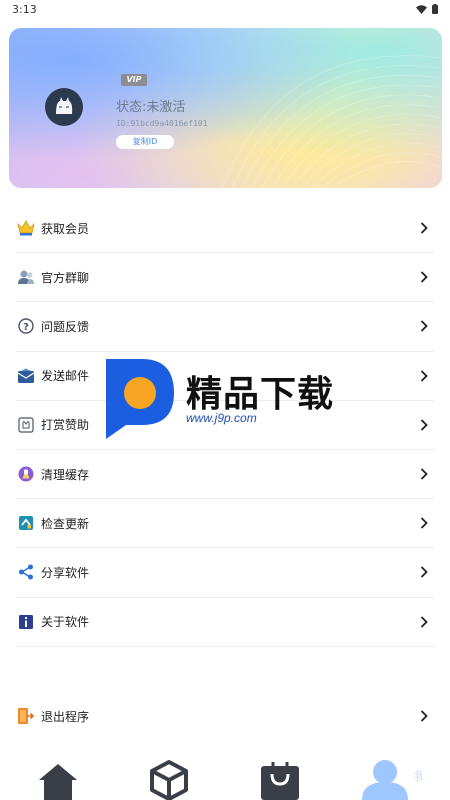 The image size is (450, 800). Describe the element at coordinates (26, 425) in the screenshot. I see `sponsor-icon` at that location.